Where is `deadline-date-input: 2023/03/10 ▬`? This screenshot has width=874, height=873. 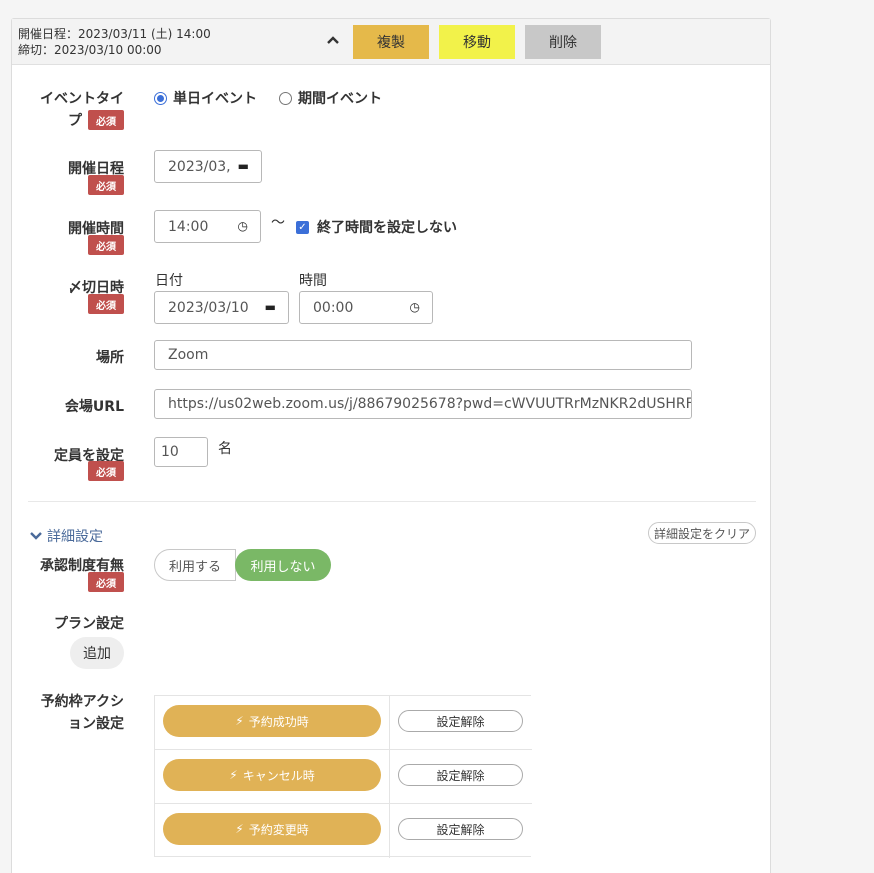
deadline-date-input: 2023/03/10 ▬ is located at coordinates (221, 307).